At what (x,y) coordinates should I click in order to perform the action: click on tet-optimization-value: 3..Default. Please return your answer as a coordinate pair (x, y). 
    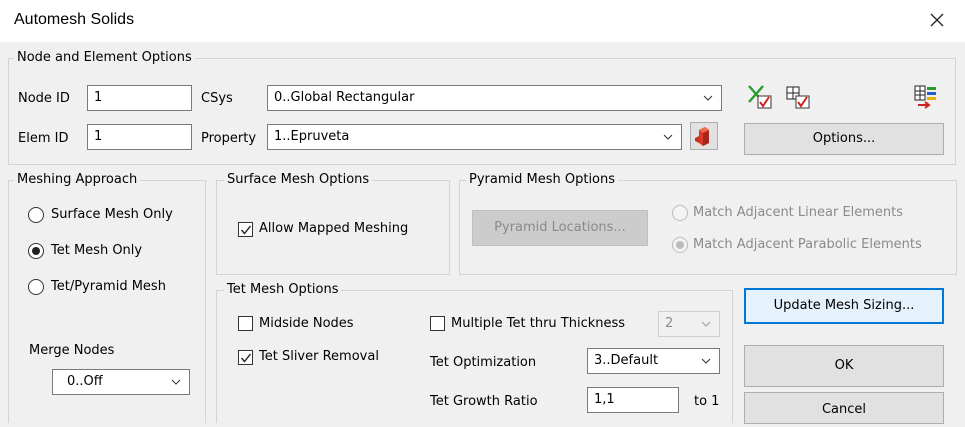
    Looking at the image, I should click on (626, 360).